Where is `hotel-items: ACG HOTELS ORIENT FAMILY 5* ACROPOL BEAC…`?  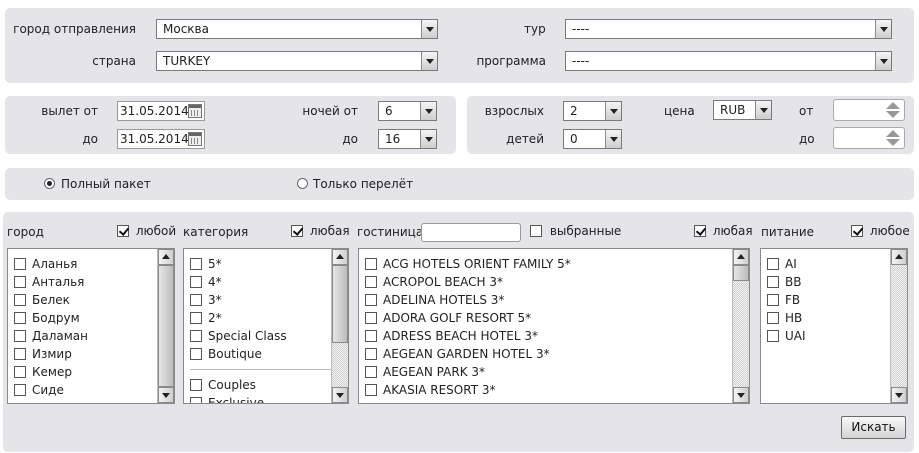 hotel-items: ACG HOTELS ORIENT FAMILY 5* ACROPOL BEAC… is located at coordinates (554, 324).